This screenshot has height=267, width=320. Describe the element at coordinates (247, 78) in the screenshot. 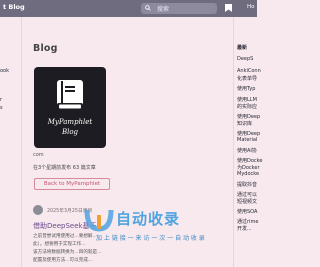

I see `right-sidebar-item: 化表单导` at that location.